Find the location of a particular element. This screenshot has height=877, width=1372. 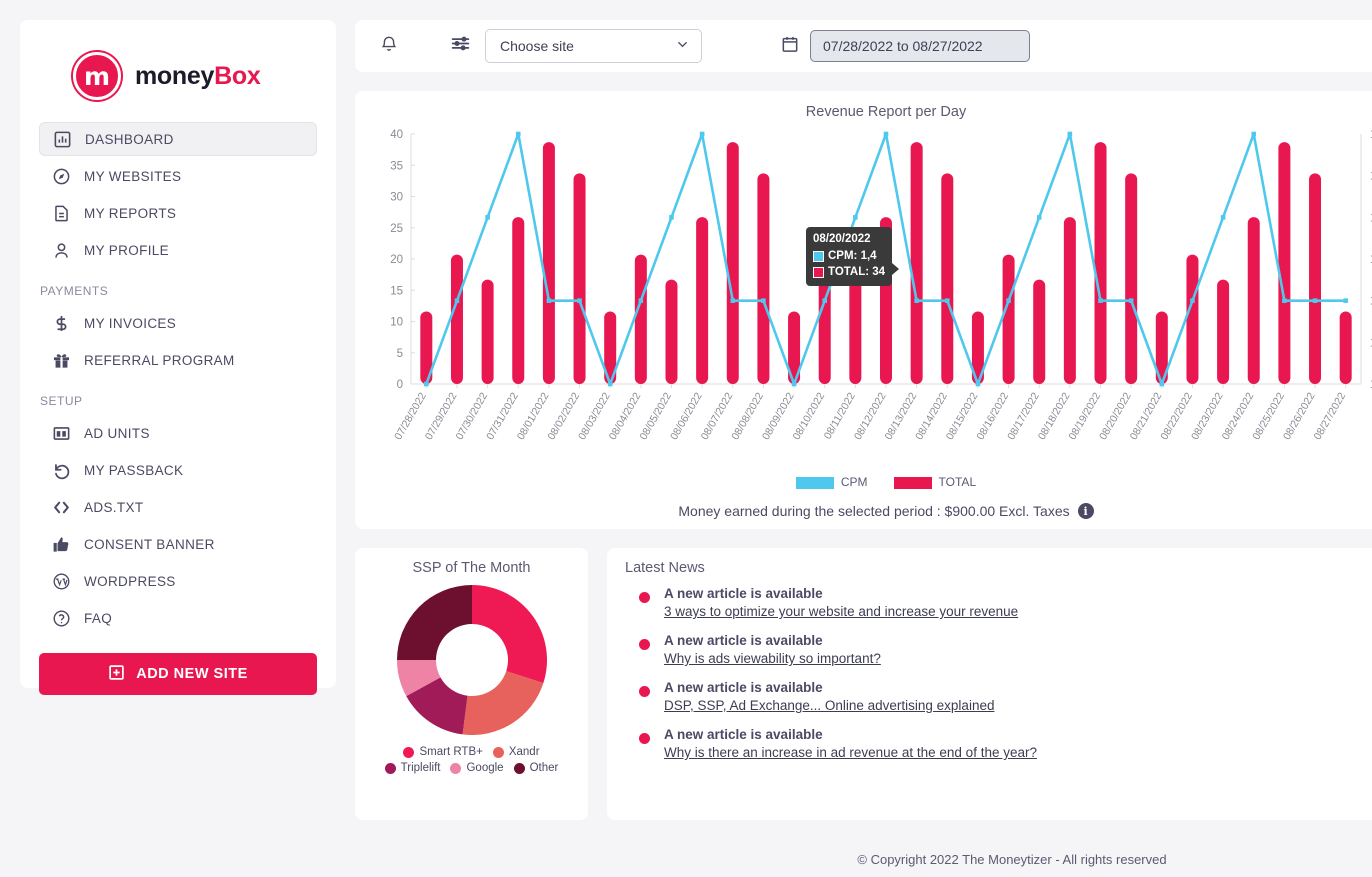

calendar-button is located at coordinates (790, 46).